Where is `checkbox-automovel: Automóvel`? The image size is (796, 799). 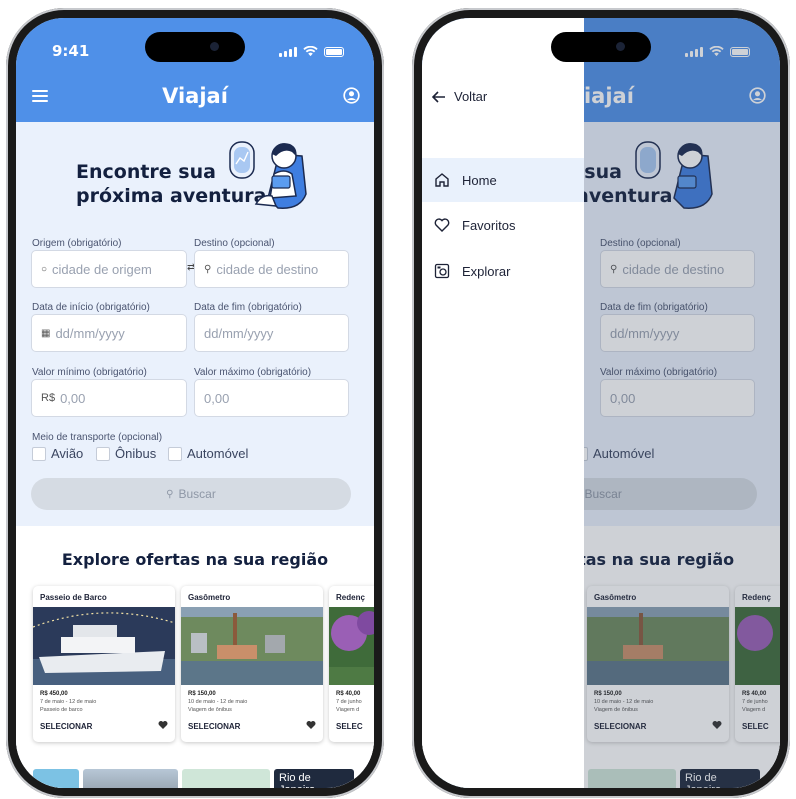
checkbox-automovel: Automóvel is located at coordinates (208, 453).